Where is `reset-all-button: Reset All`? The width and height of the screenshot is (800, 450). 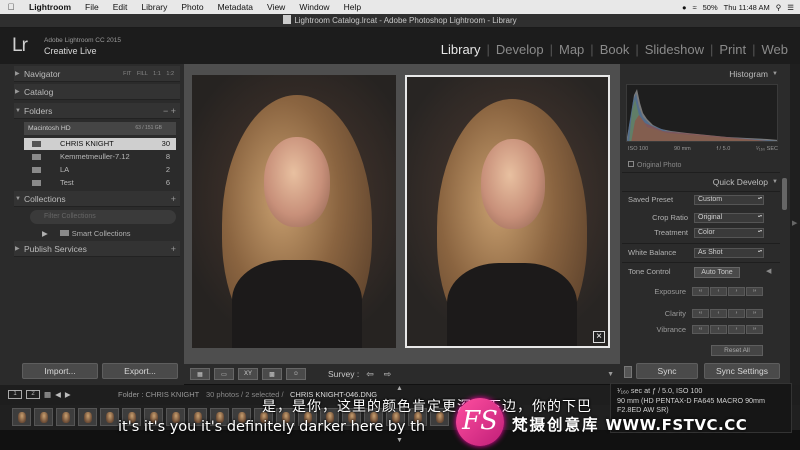 reset-all-button: Reset All is located at coordinates (737, 350).